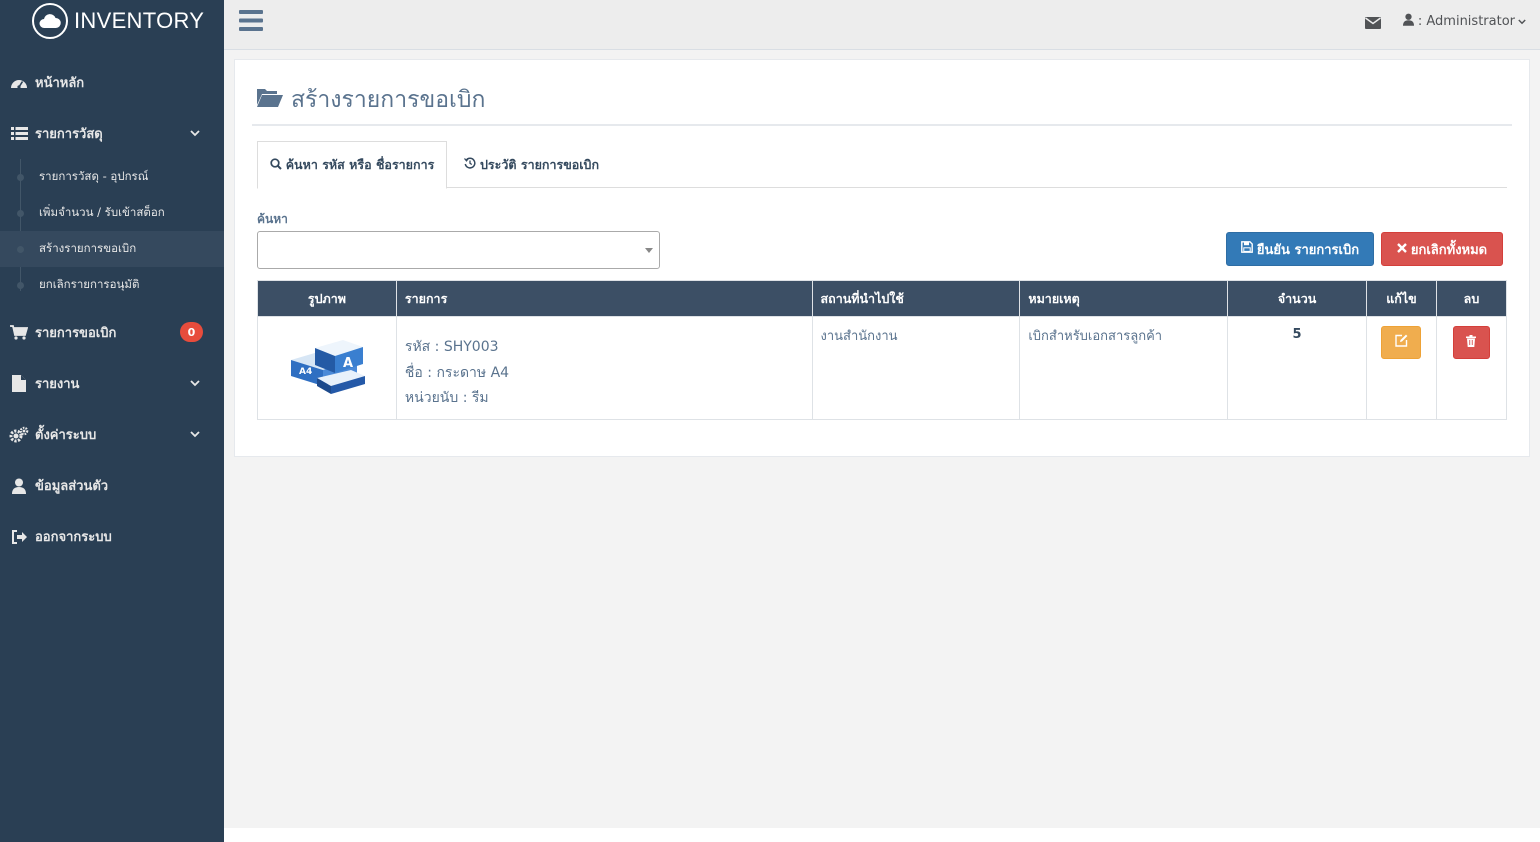 The image size is (1540, 842). Describe the element at coordinates (446, 398) in the screenshot. I see `item-unit: หน่วยนับ : รีม` at that location.